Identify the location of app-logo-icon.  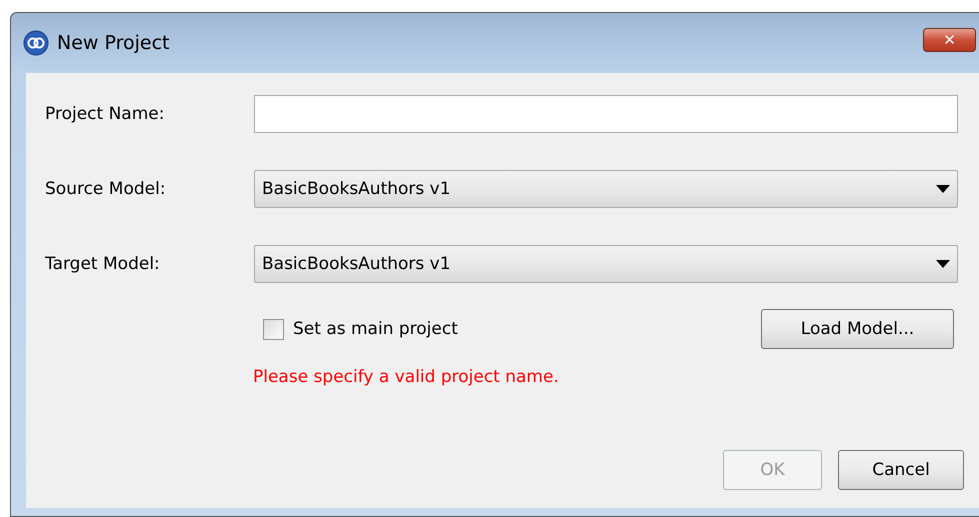
(36, 43).